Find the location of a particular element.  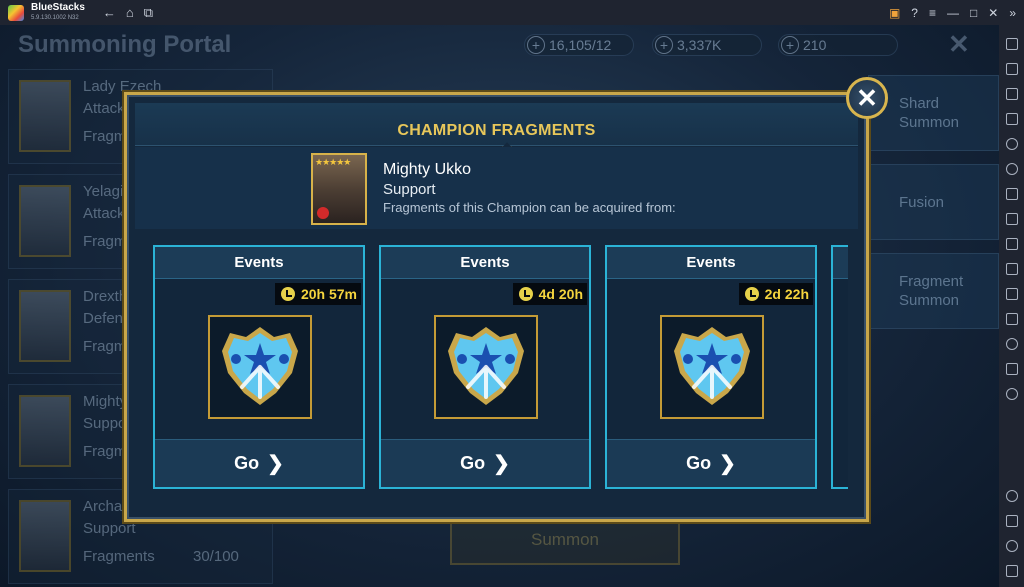

home-circle-icon is located at coordinates (1011, 546).